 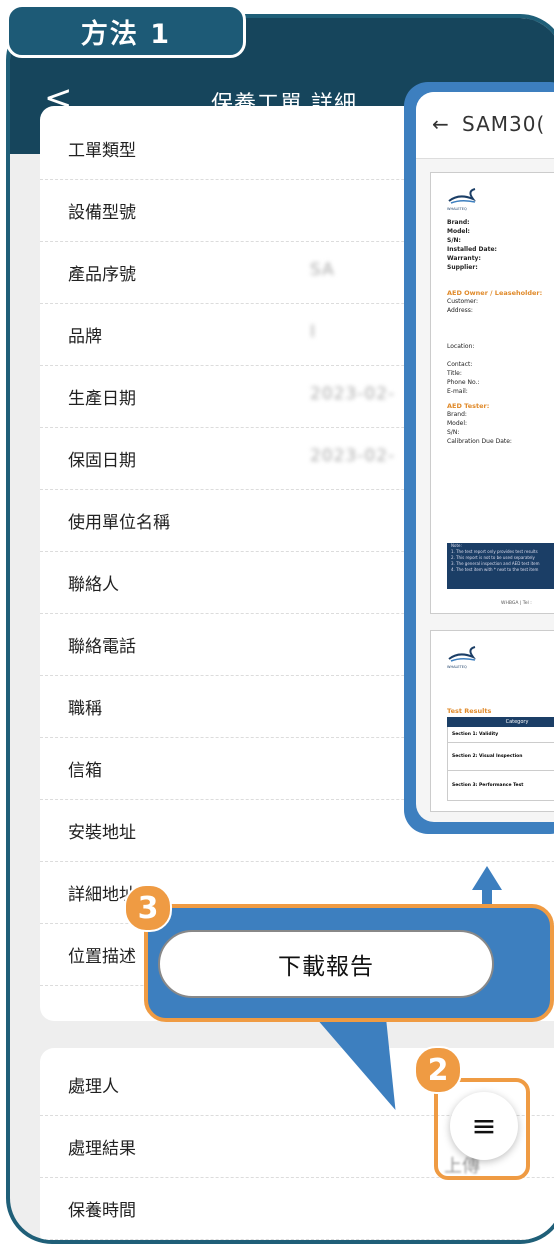 I want to click on table-header: Category, so click(x=500, y=722).